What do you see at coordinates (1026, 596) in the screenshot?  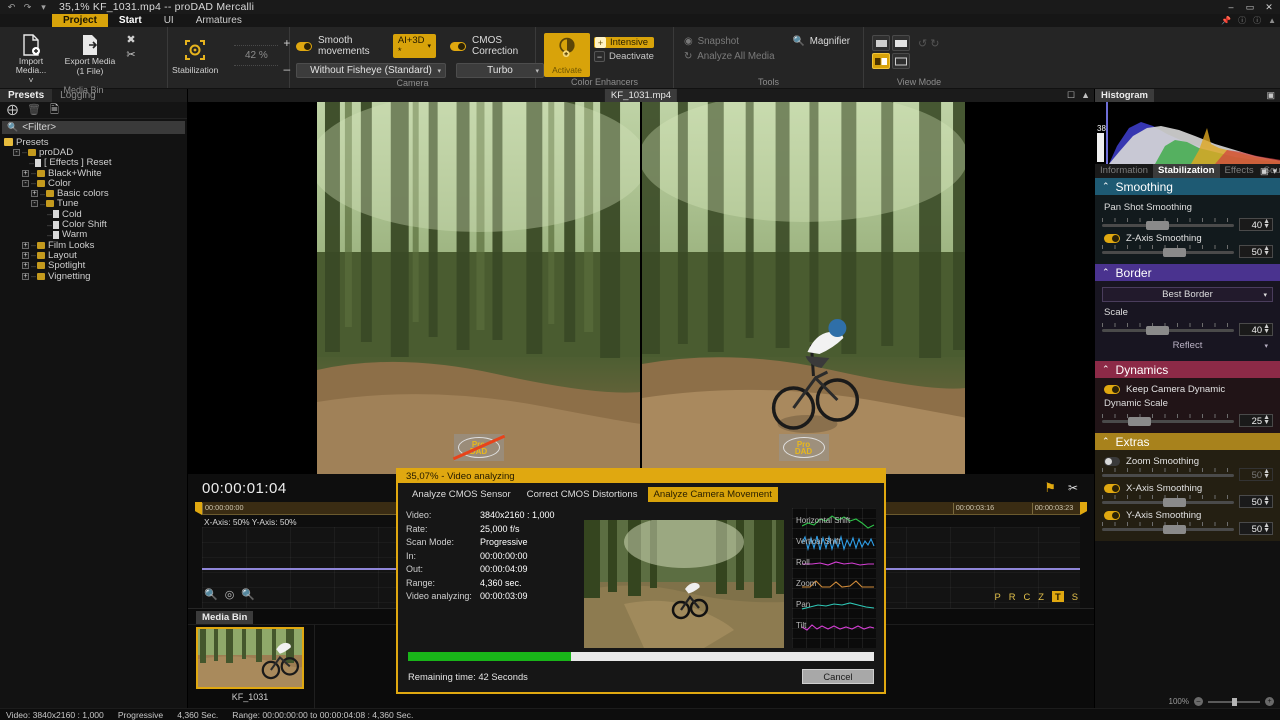 I see `timeline-flag-c: C` at bounding box center [1026, 596].